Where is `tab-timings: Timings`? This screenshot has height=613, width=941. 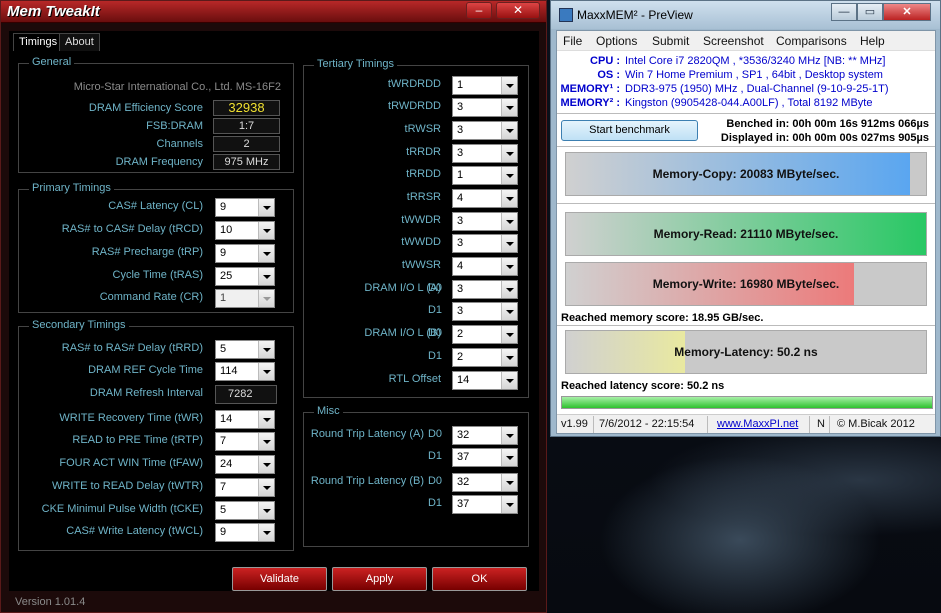 tab-timings: Timings is located at coordinates (38, 42).